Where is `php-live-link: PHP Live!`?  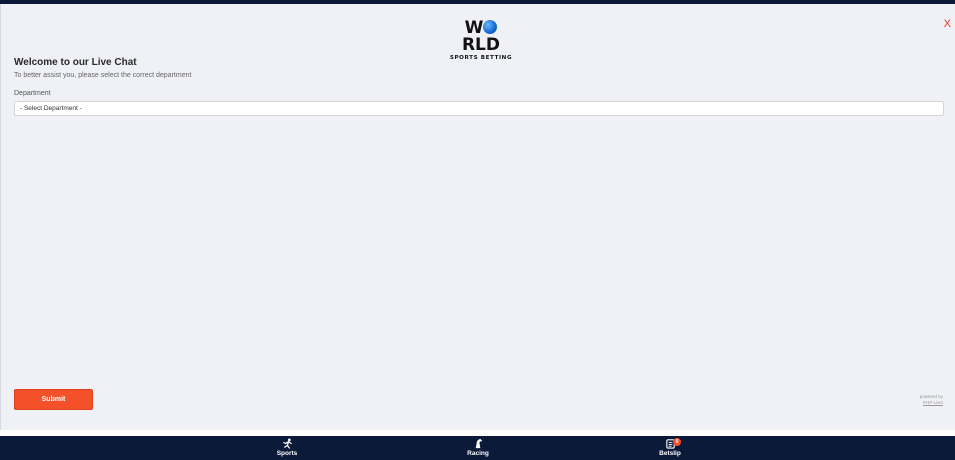 php-live-link: PHP Live! is located at coordinates (931, 403).